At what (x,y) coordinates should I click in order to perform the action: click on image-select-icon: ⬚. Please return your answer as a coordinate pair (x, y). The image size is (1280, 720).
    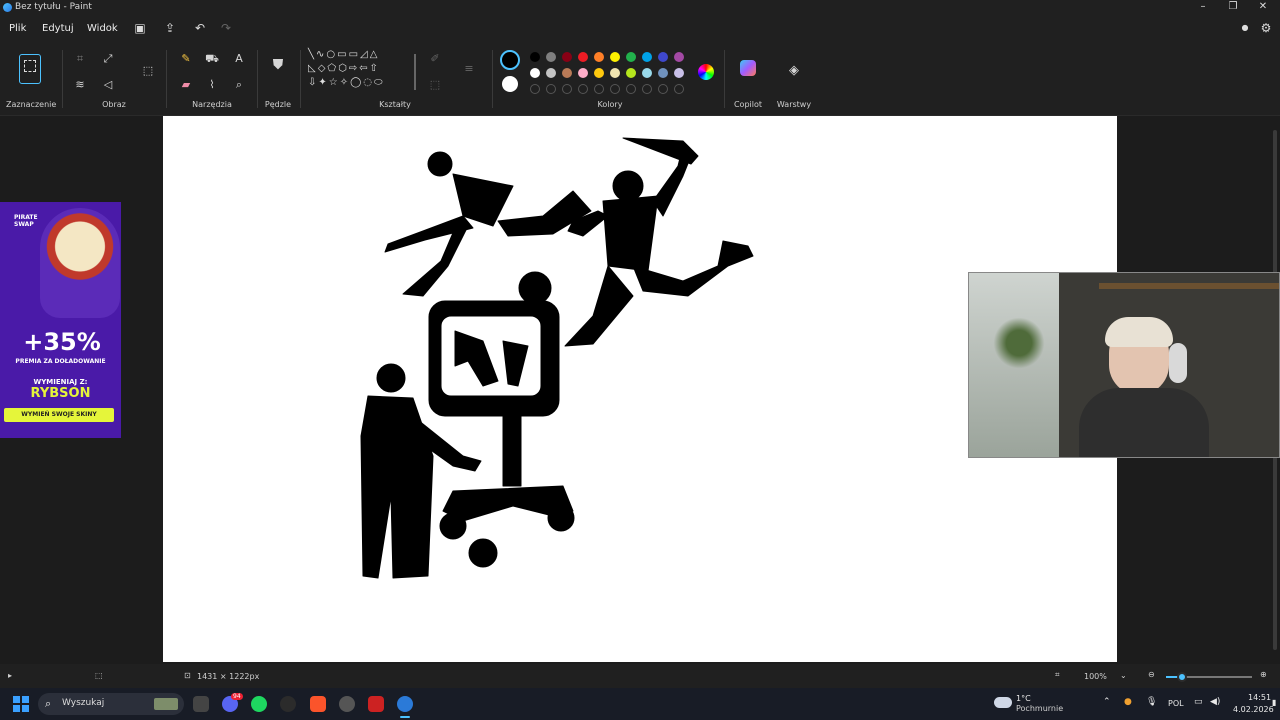
    Looking at the image, I should click on (148, 71).